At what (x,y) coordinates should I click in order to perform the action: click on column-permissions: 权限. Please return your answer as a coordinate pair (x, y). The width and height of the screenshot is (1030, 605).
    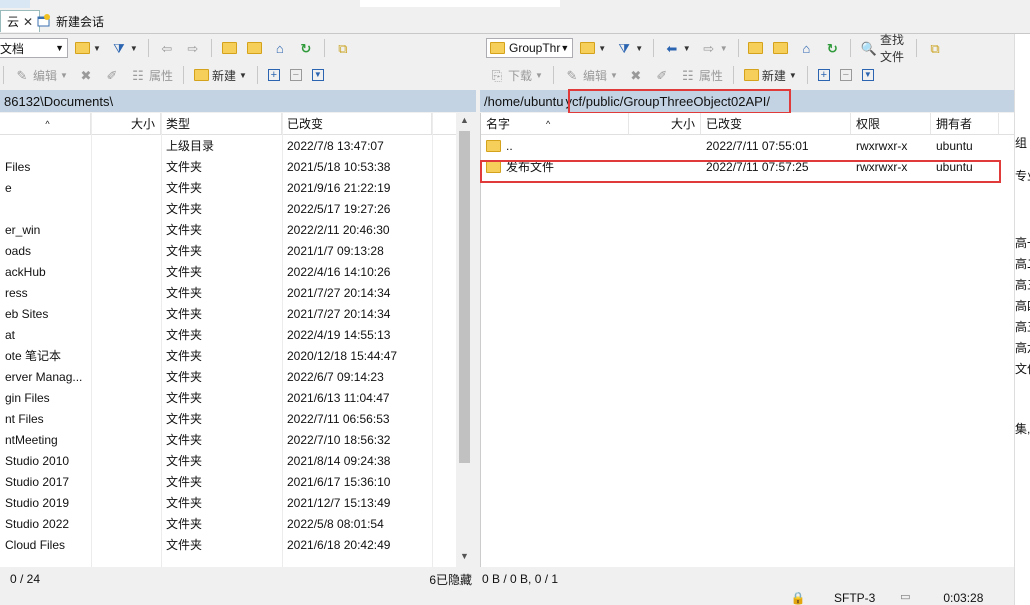
    Looking at the image, I should click on (891, 123).